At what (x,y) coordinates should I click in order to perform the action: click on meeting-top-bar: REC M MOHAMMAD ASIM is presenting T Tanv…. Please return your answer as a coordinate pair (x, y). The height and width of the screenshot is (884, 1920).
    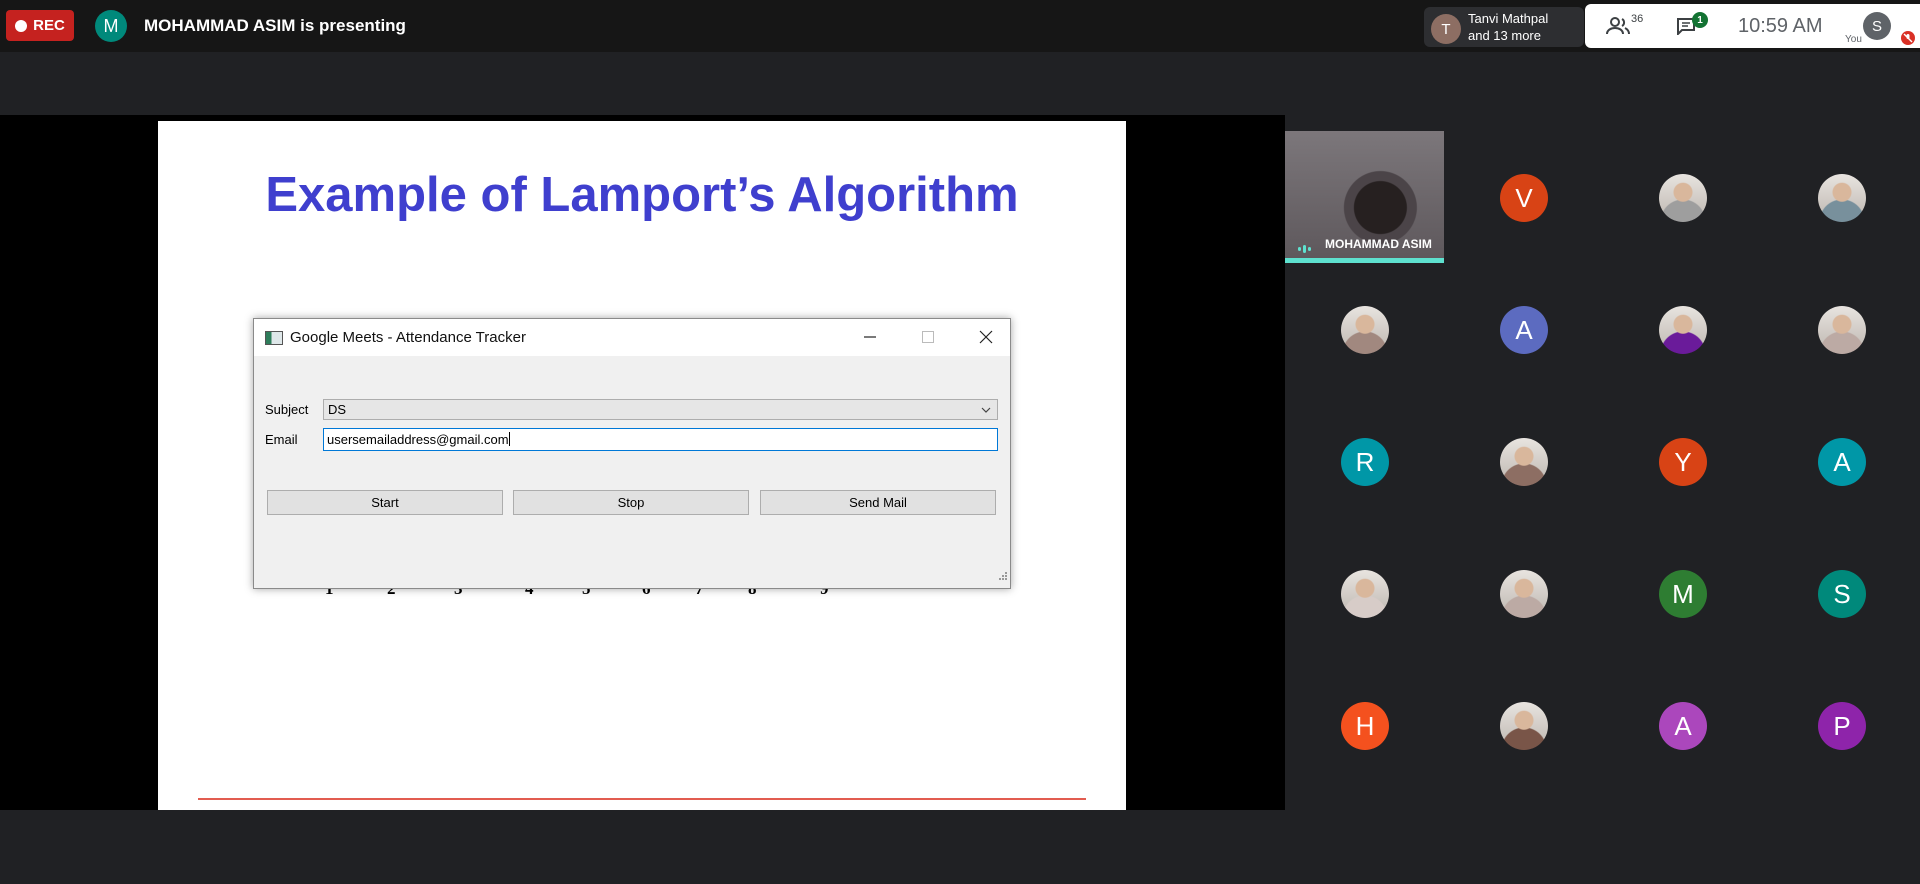
    Looking at the image, I should click on (960, 26).